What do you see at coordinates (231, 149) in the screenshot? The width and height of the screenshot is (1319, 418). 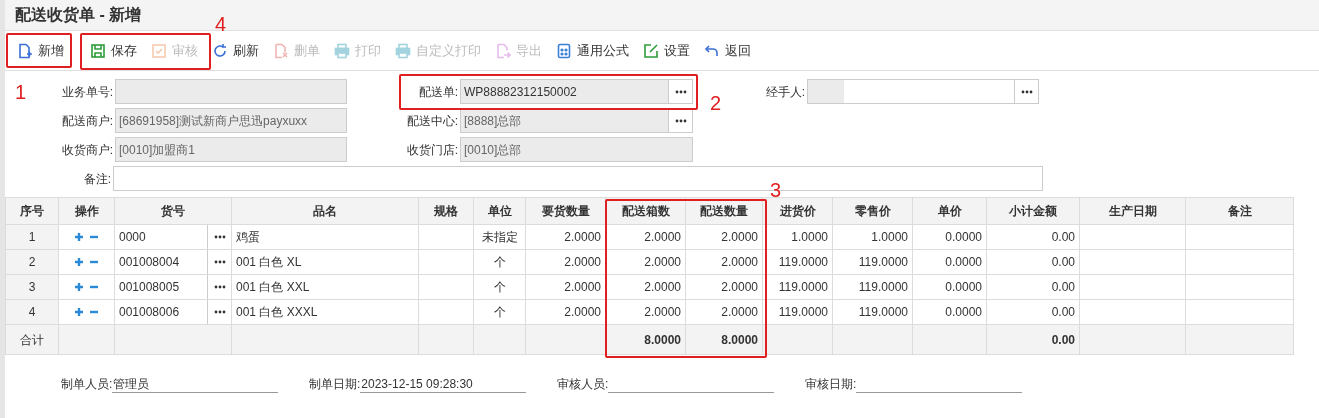 I see `input-field: [0010]加盟商1` at bounding box center [231, 149].